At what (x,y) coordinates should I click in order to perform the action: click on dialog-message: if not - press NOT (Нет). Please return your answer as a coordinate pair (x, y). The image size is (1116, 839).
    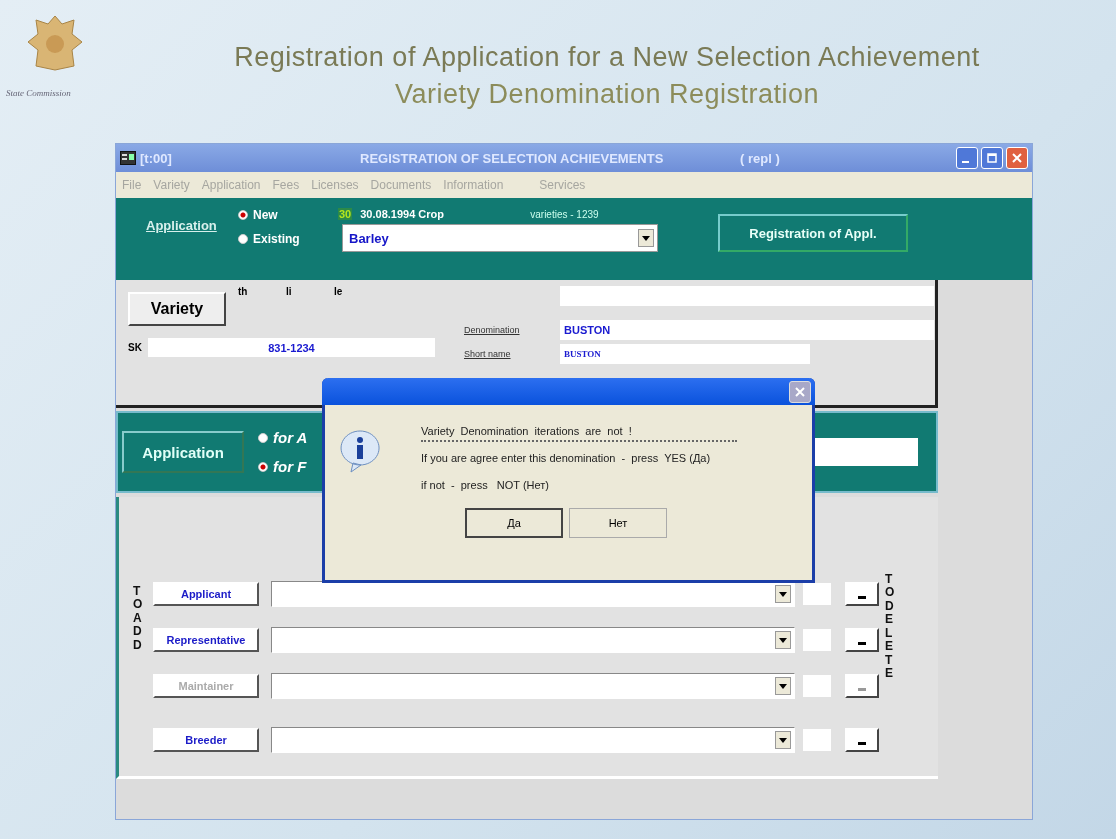
    Looking at the image, I should click on (485, 485).